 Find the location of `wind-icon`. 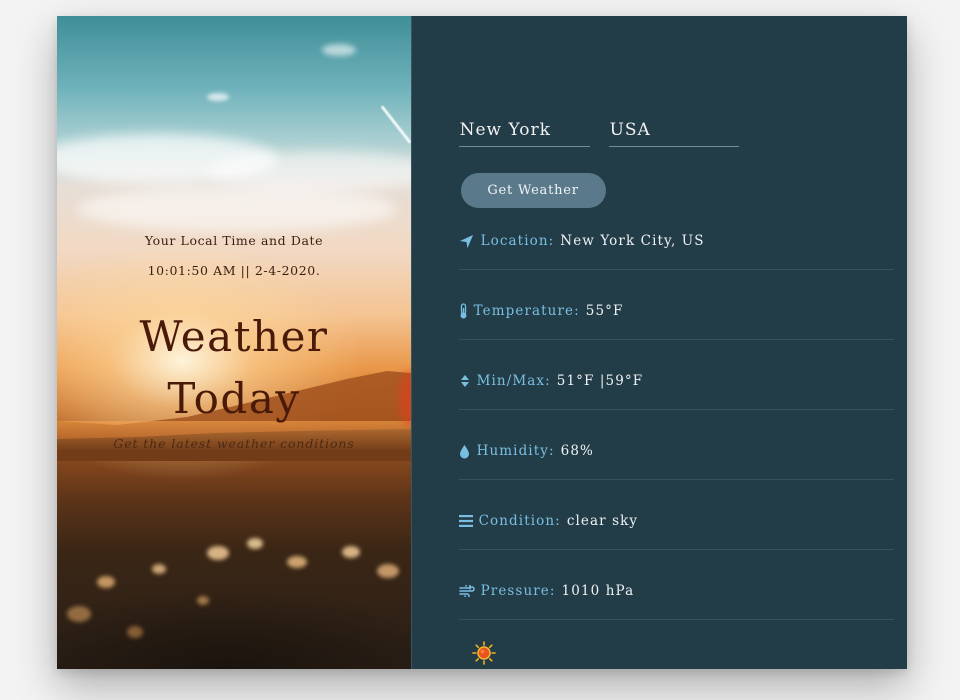

wind-icon is located at coordinates (466, 591).